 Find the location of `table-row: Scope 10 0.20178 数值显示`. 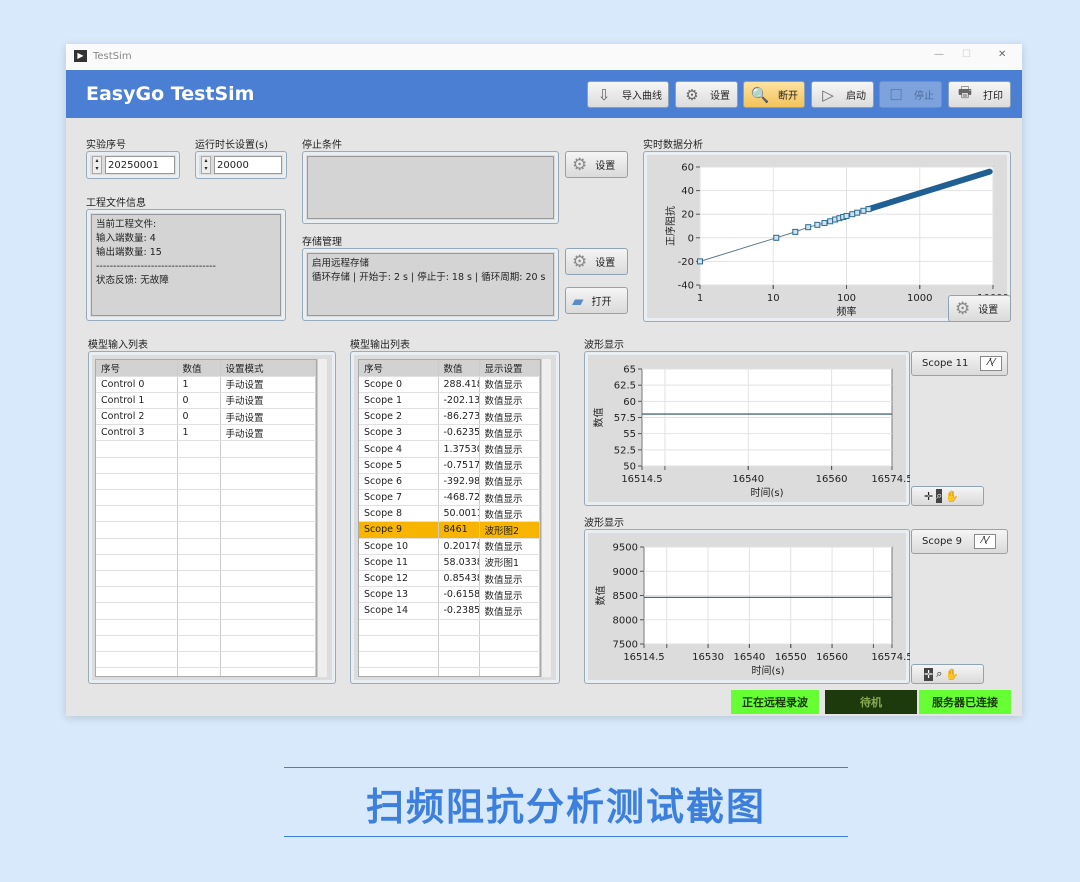

table-row: Scope 10 0.20178 数值显示 is located at coordinates (449, 546).